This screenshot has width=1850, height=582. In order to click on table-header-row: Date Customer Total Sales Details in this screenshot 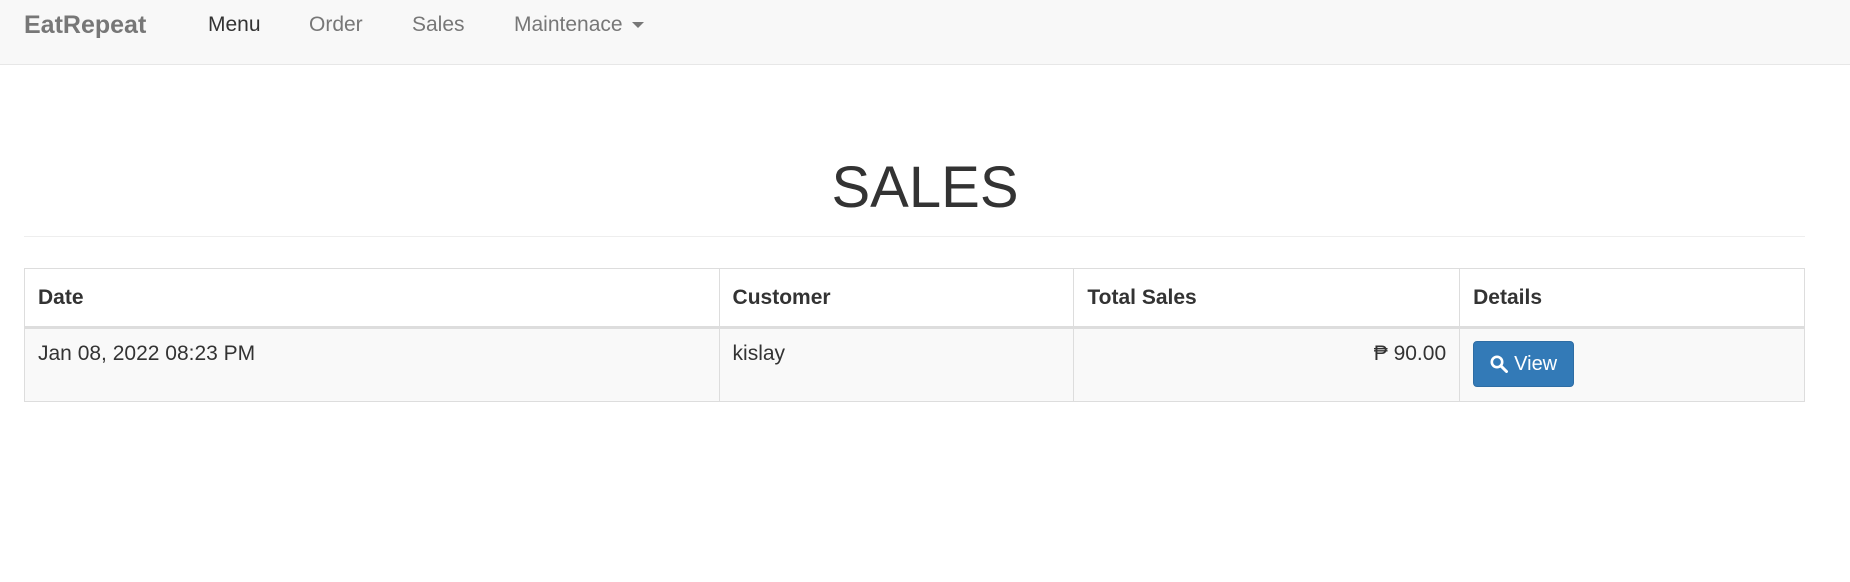, I will do `click(914, 298)`.